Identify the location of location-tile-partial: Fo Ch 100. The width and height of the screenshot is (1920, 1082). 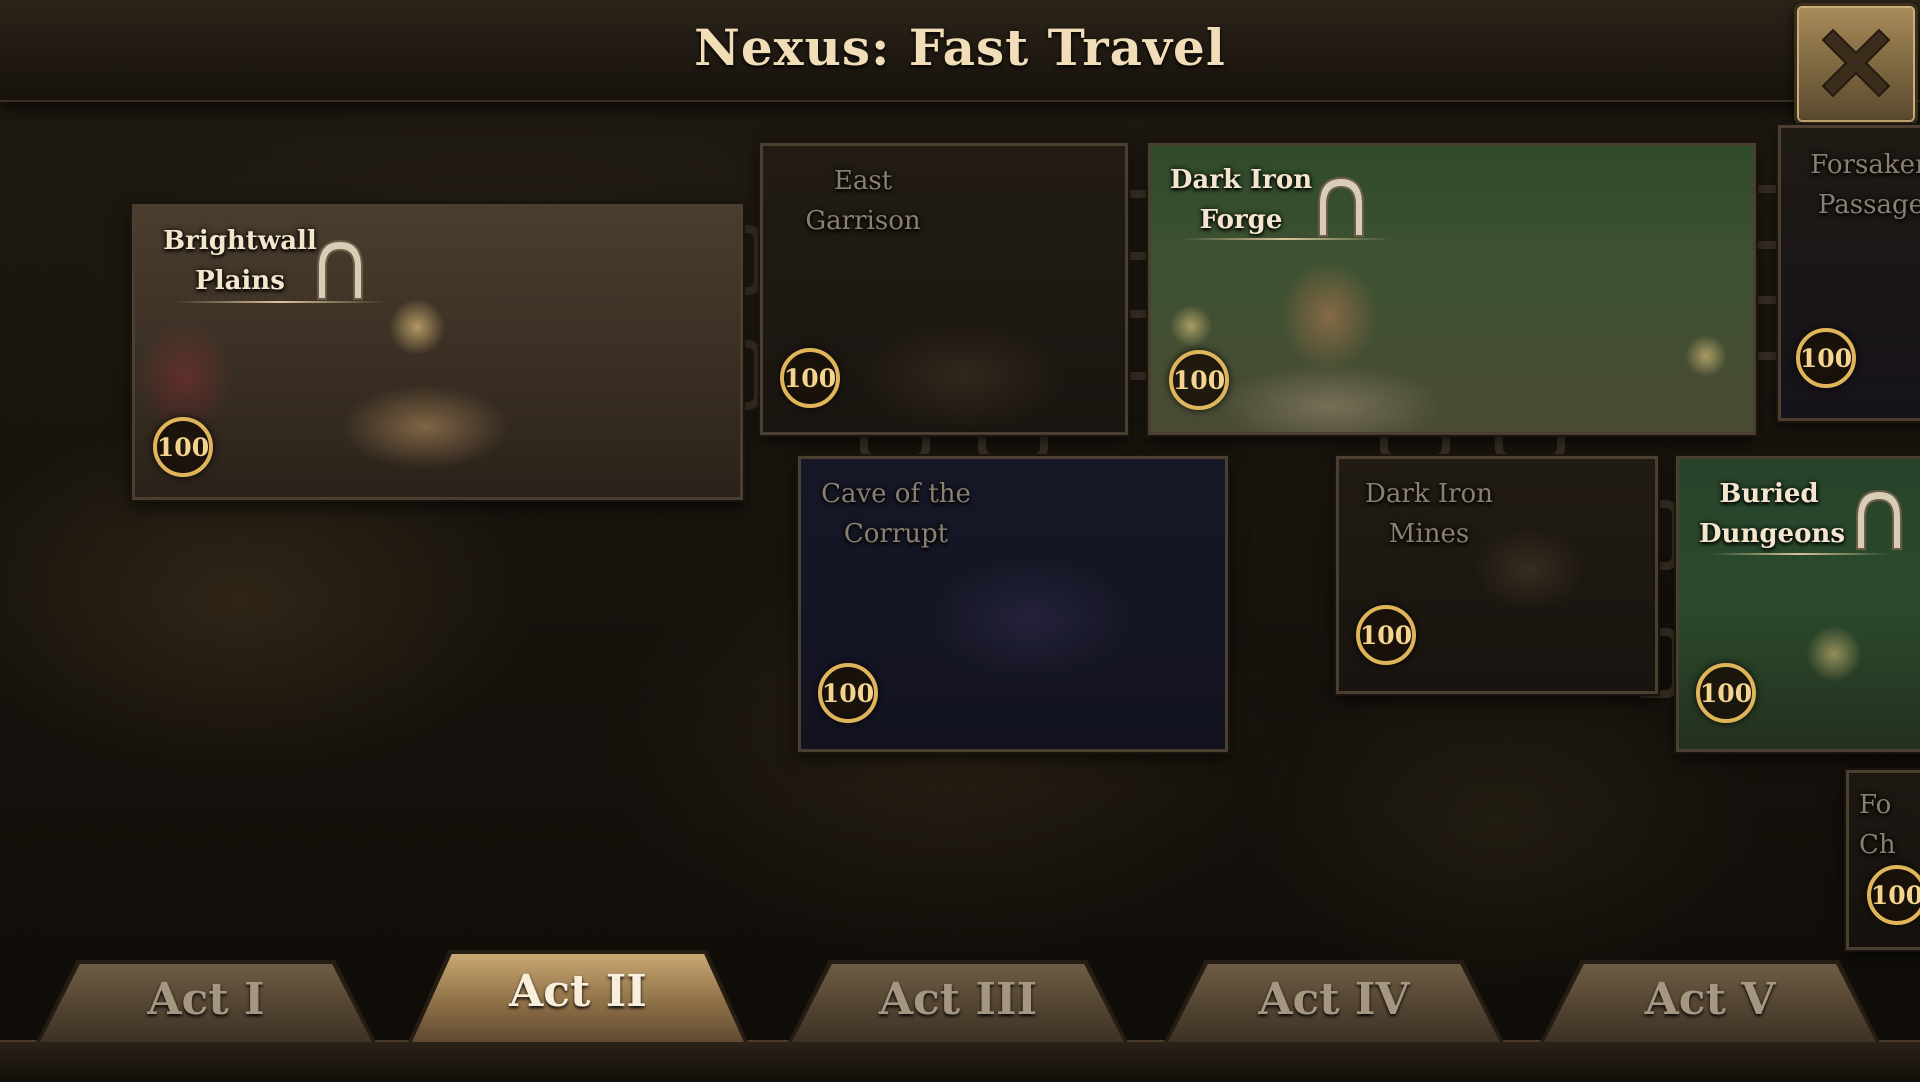
(1883, 860).